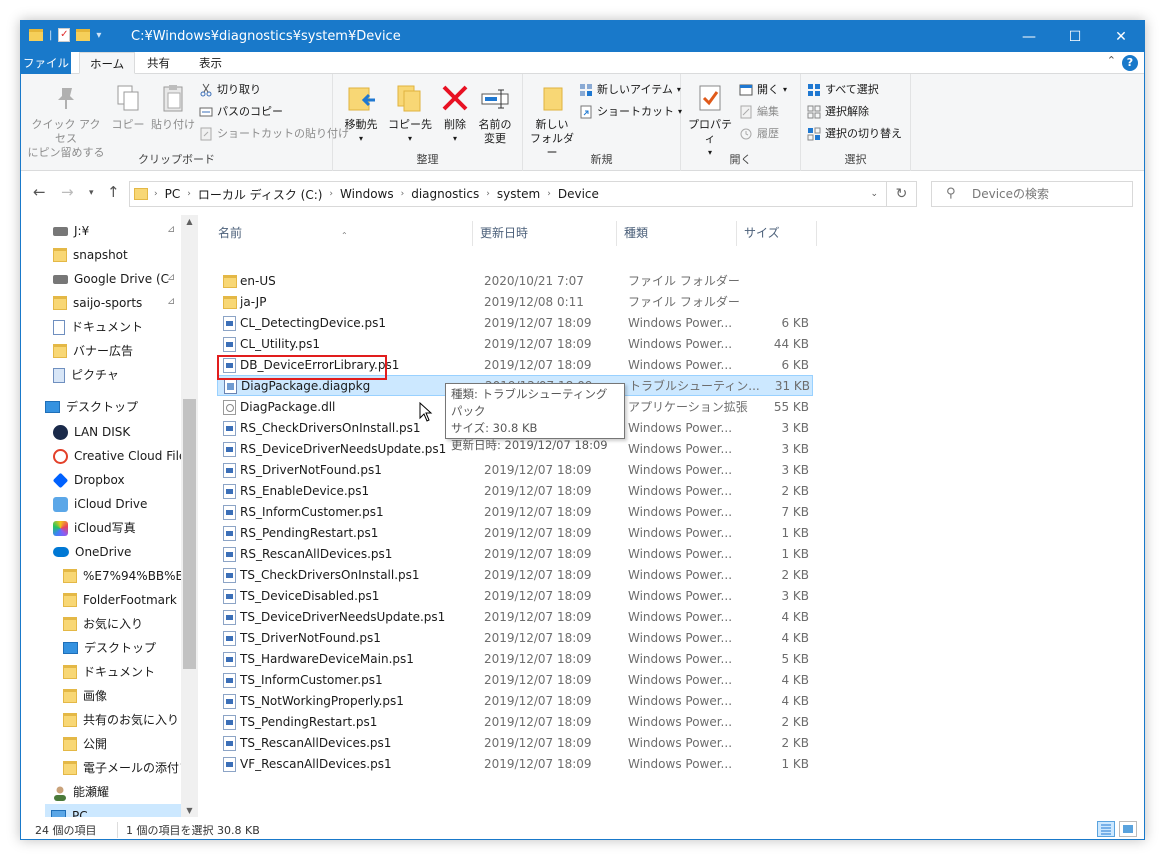 This screenshot has width=1165, height=860. What do you see at coordinates (515, 281) in the screenshot?
I see `file-row: en-US 2020/10/21 7:07 ファイル フォルダー` at bounding box center [515, 281].